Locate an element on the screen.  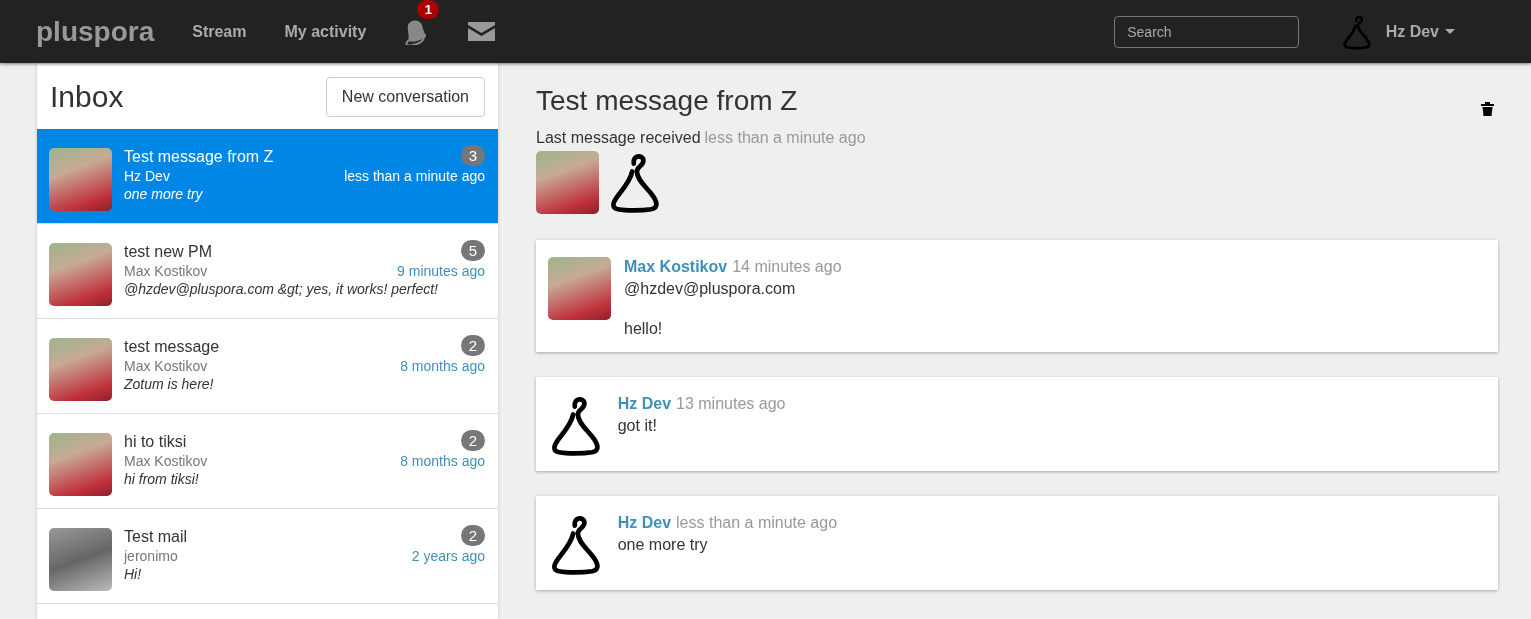
conversation-subject: Test message from Z is located at coordinates (199, 157).